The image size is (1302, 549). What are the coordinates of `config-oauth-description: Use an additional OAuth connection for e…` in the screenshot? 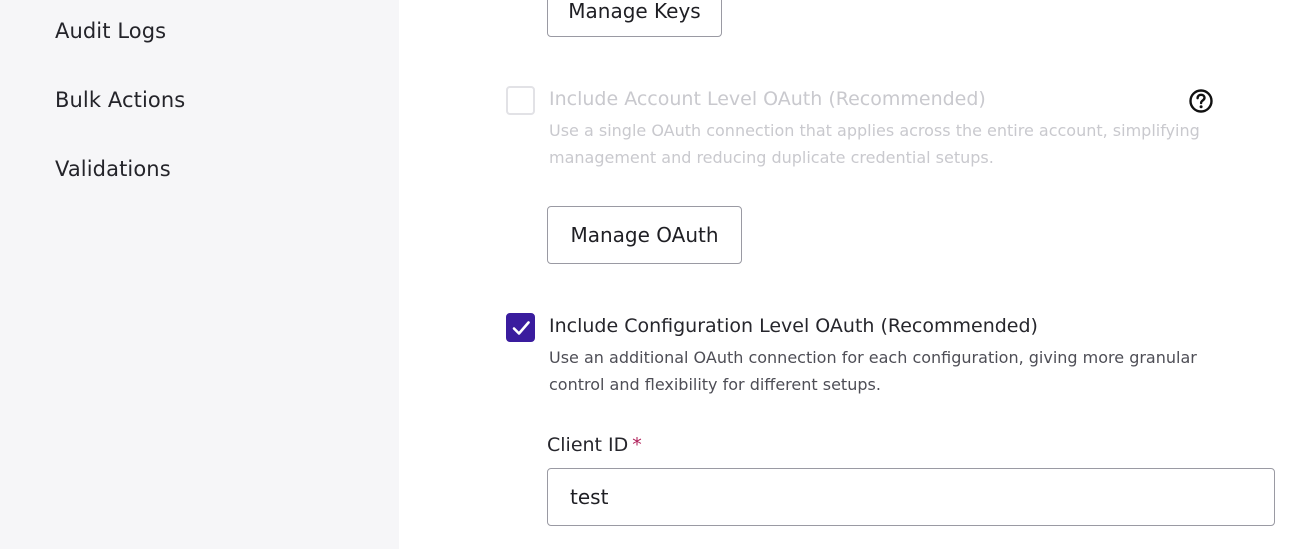 It's located at (873, 371).